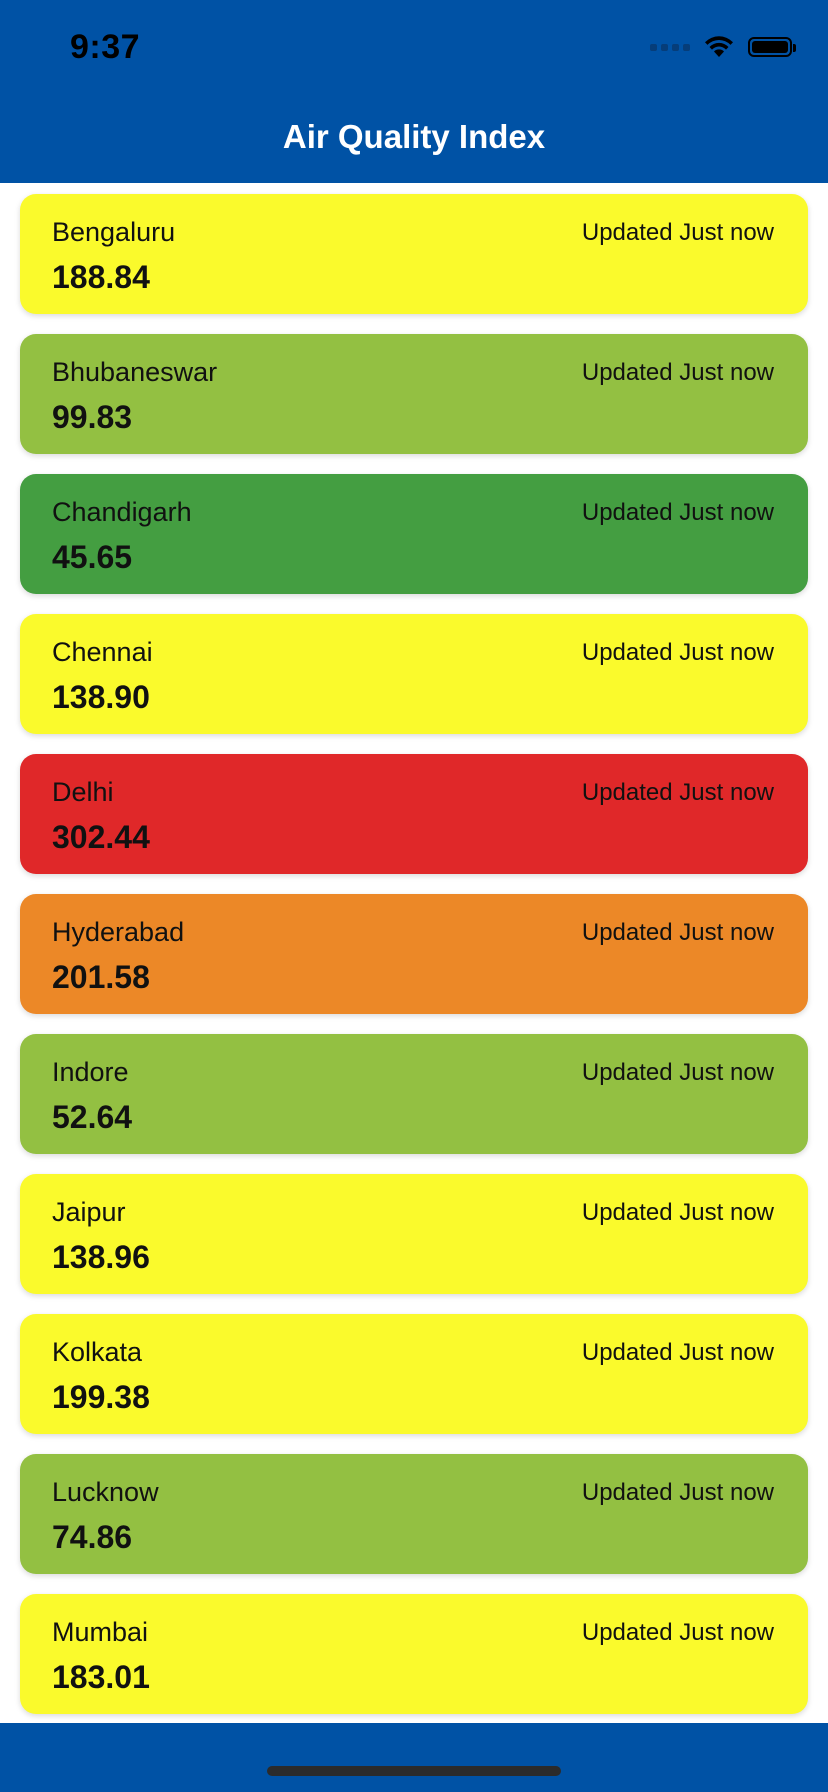 Image resolution: width=828 pixels, height=1792 pixels. I want to click on city-name: Bengaluru, so click(114, 232).